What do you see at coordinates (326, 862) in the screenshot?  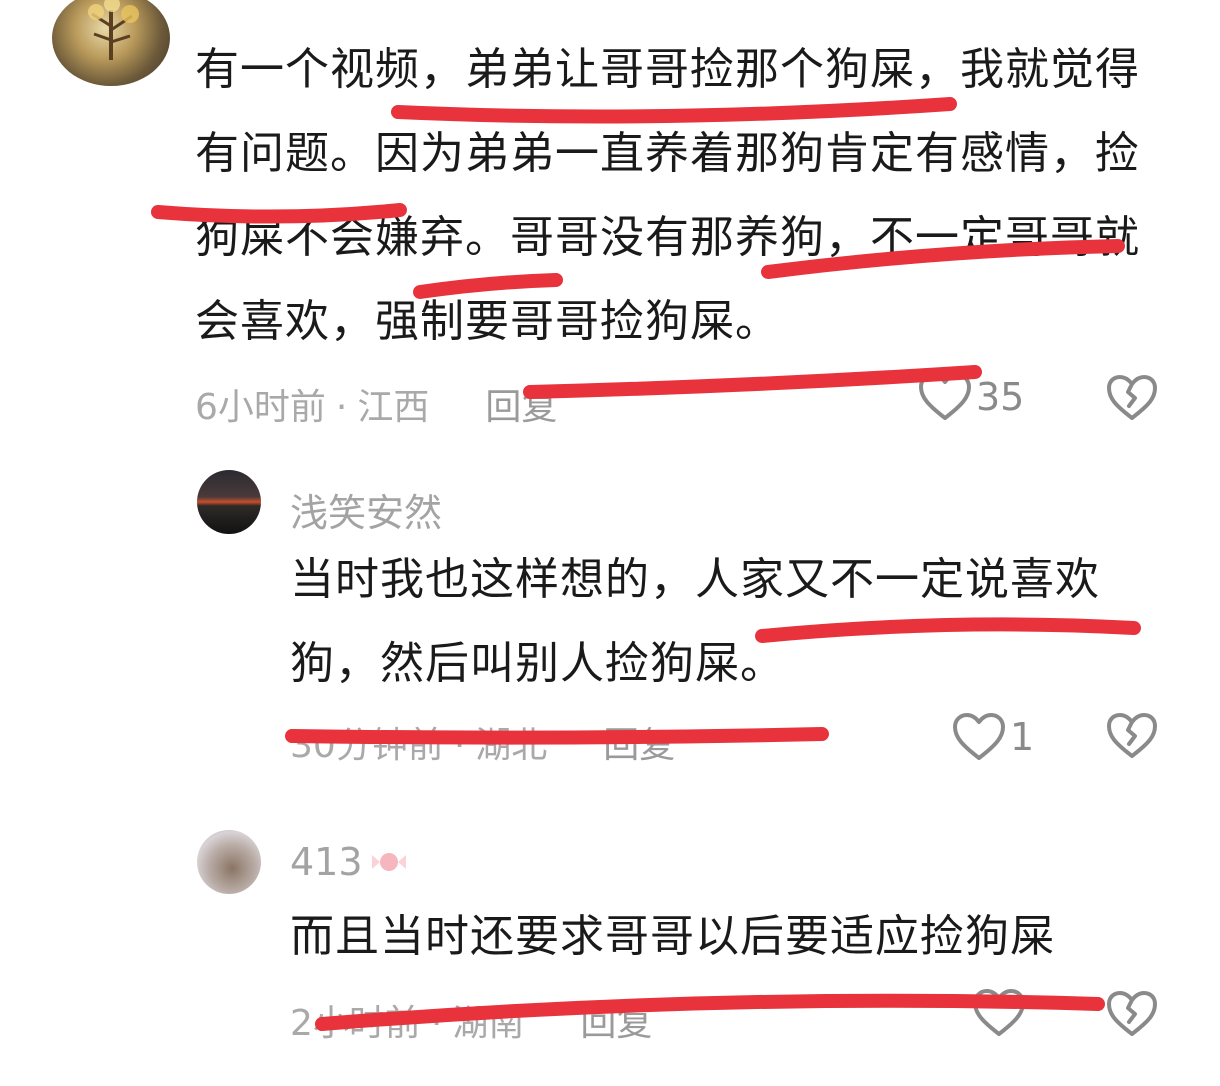 I see `username: 413` at bounding box center [326, 862].